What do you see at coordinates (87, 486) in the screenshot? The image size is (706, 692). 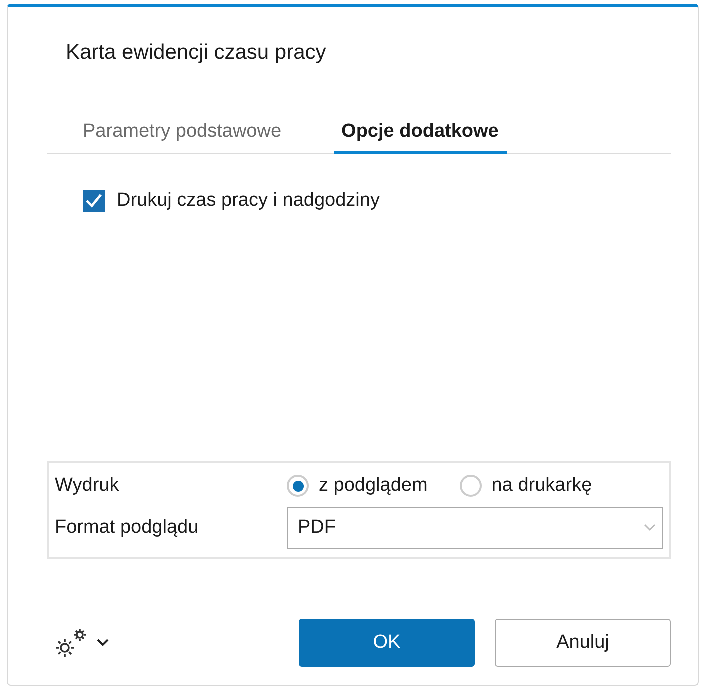 I see `field-label: Wydruk` at bounding box center [87, 486].